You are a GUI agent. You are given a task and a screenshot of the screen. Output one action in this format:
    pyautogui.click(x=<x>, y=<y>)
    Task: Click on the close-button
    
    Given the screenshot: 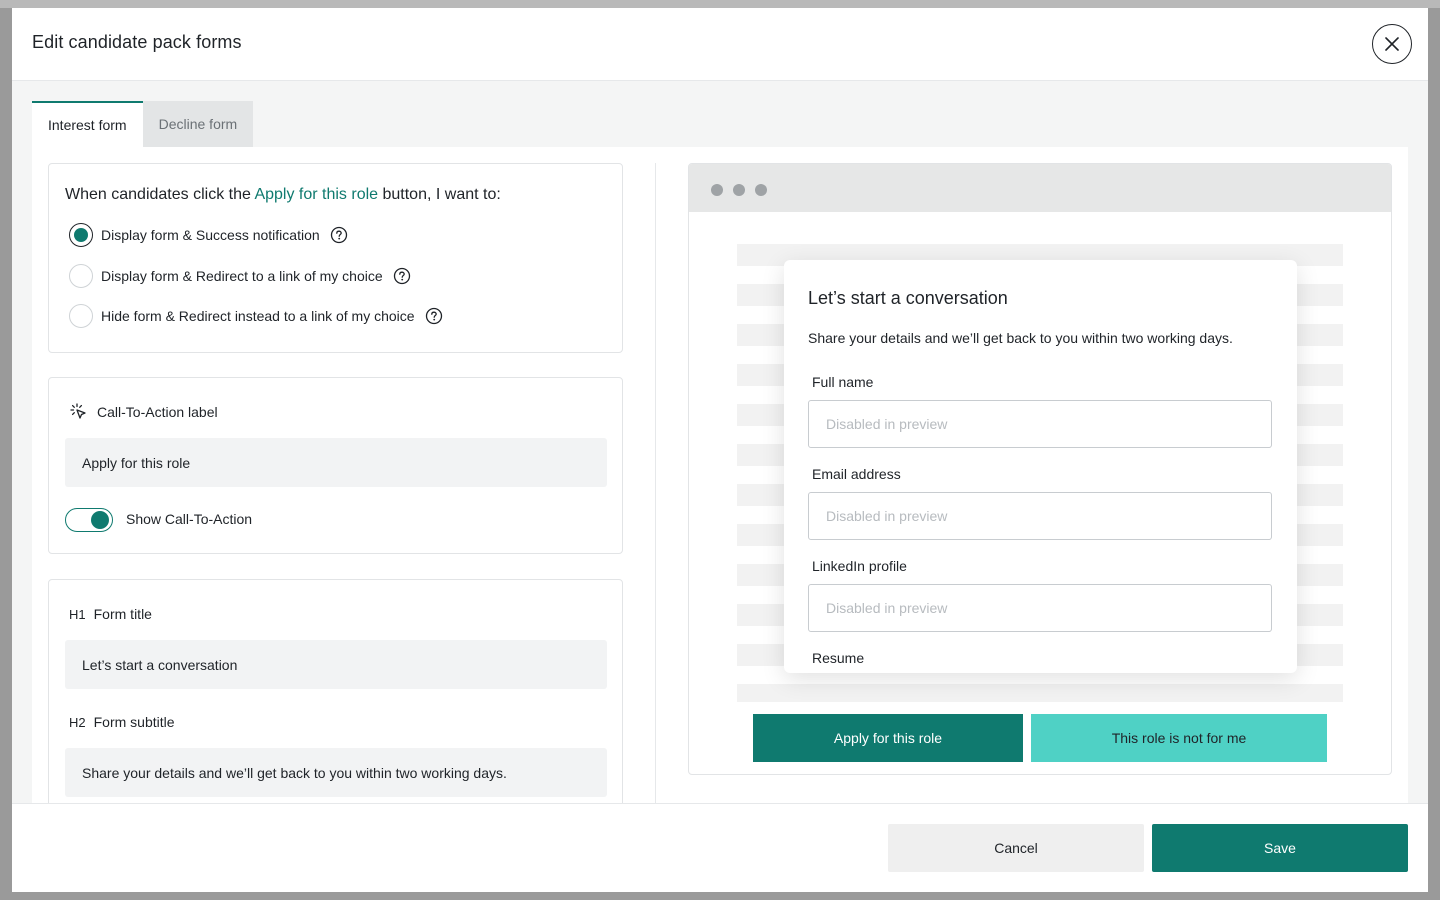 What is the action you would take?
    pyautogui.click(x=1392, y=44)
    